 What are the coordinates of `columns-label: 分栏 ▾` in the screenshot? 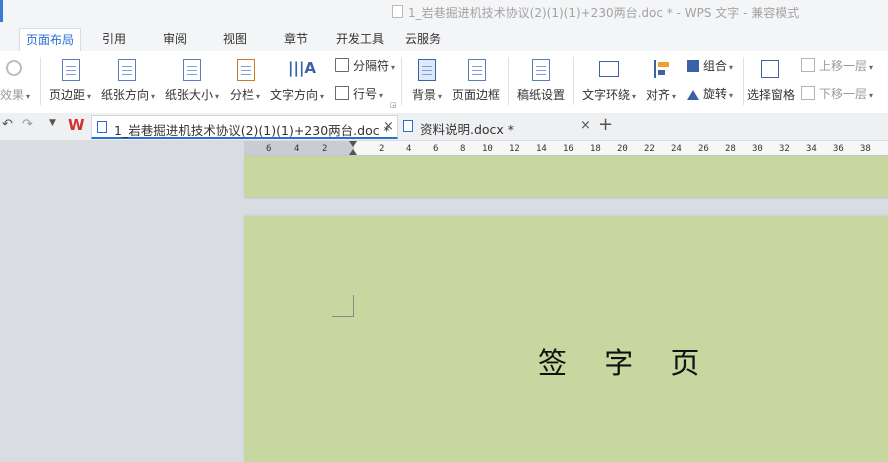 It's located at (245, 95).